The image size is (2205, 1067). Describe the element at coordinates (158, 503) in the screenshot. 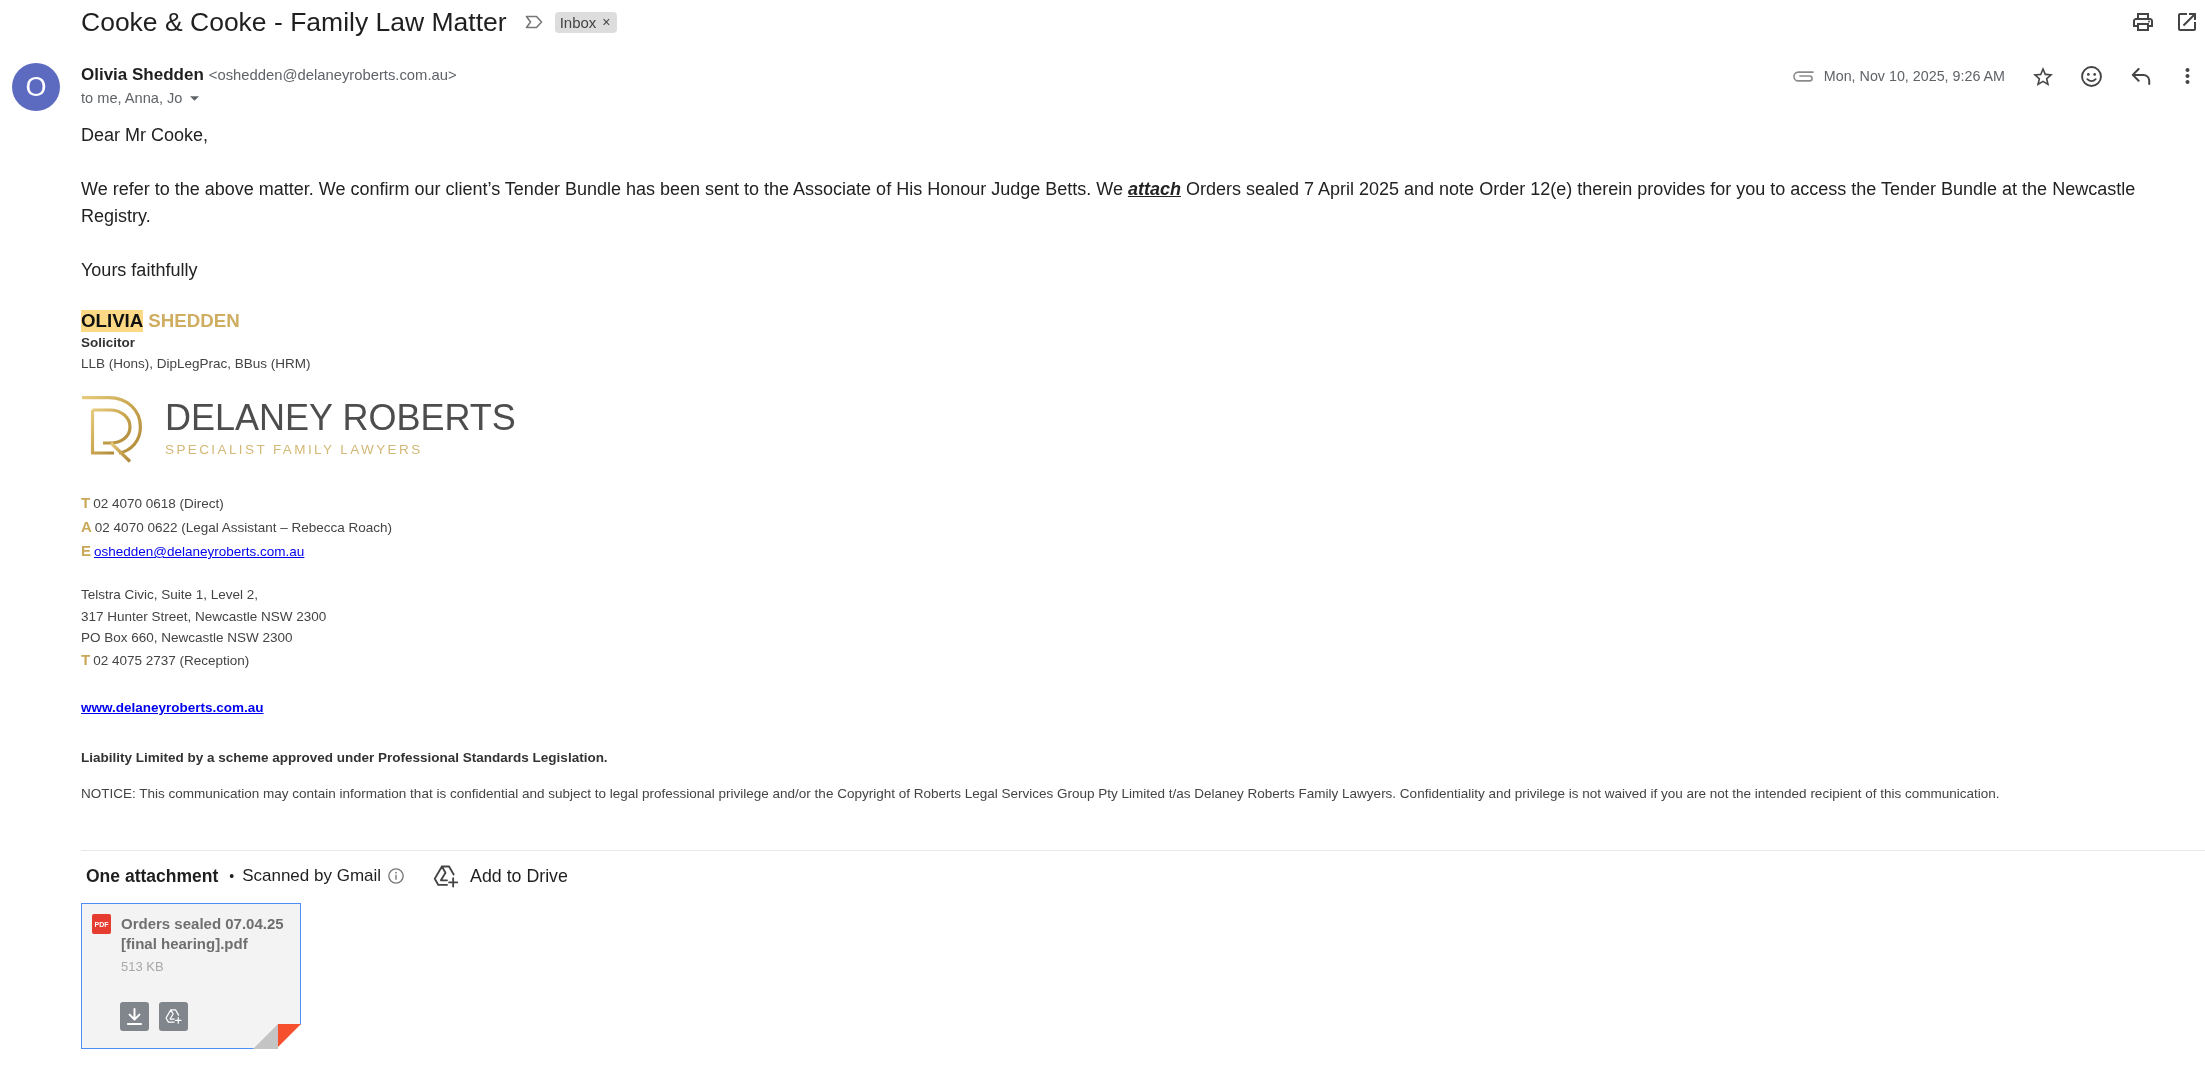

I see `phone-number: 02 4070 0618 (Direct)` at that location.